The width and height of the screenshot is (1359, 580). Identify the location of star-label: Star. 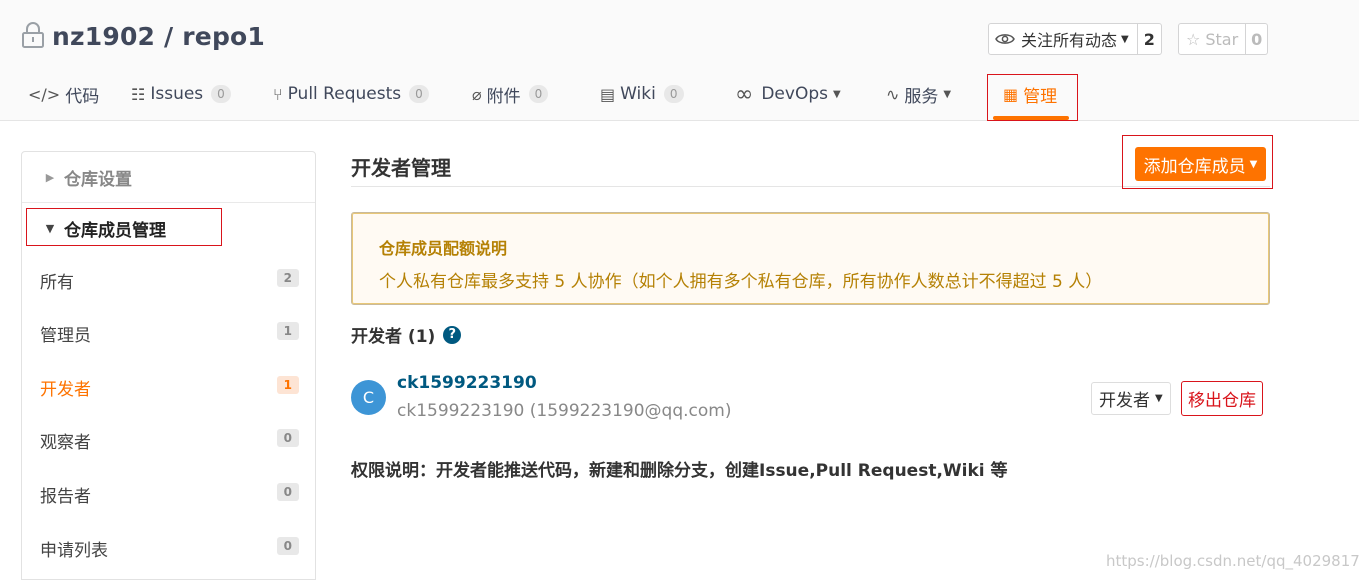
(1222, 39).